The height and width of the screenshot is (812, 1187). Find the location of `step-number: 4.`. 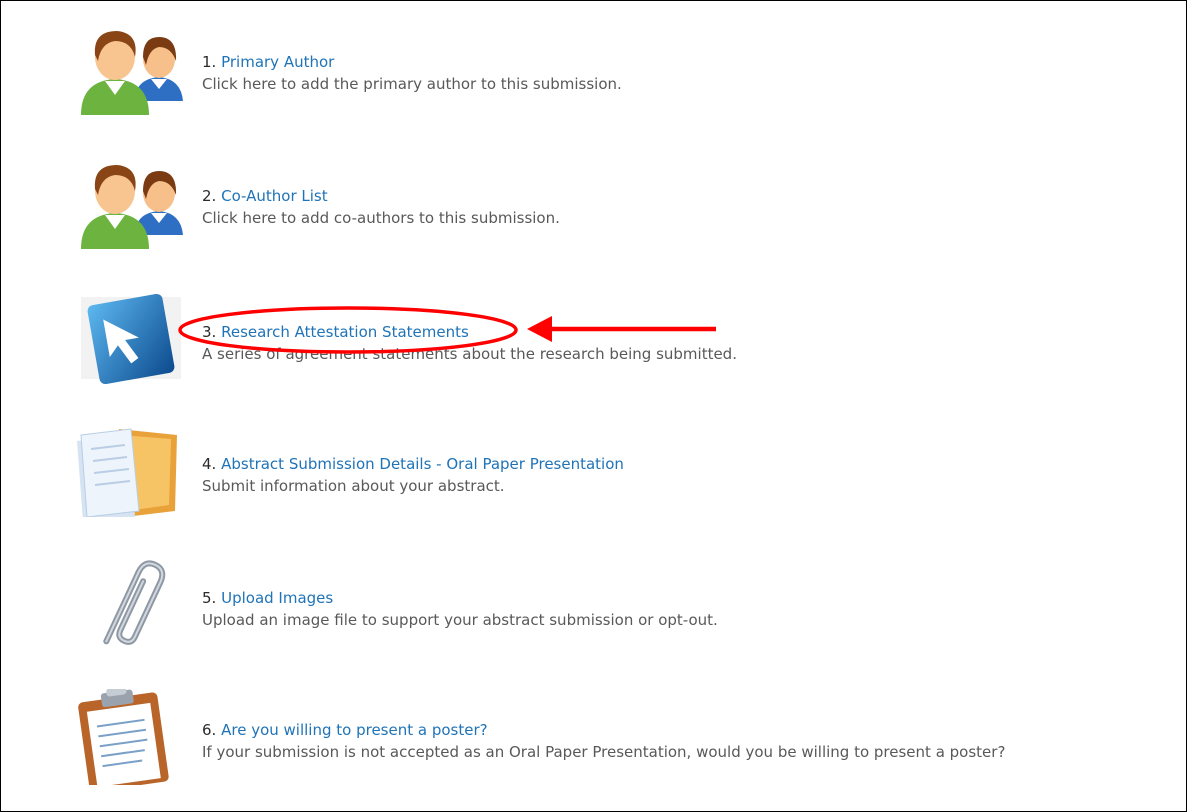

step-number: 4. is located at coordinates (209, 464).